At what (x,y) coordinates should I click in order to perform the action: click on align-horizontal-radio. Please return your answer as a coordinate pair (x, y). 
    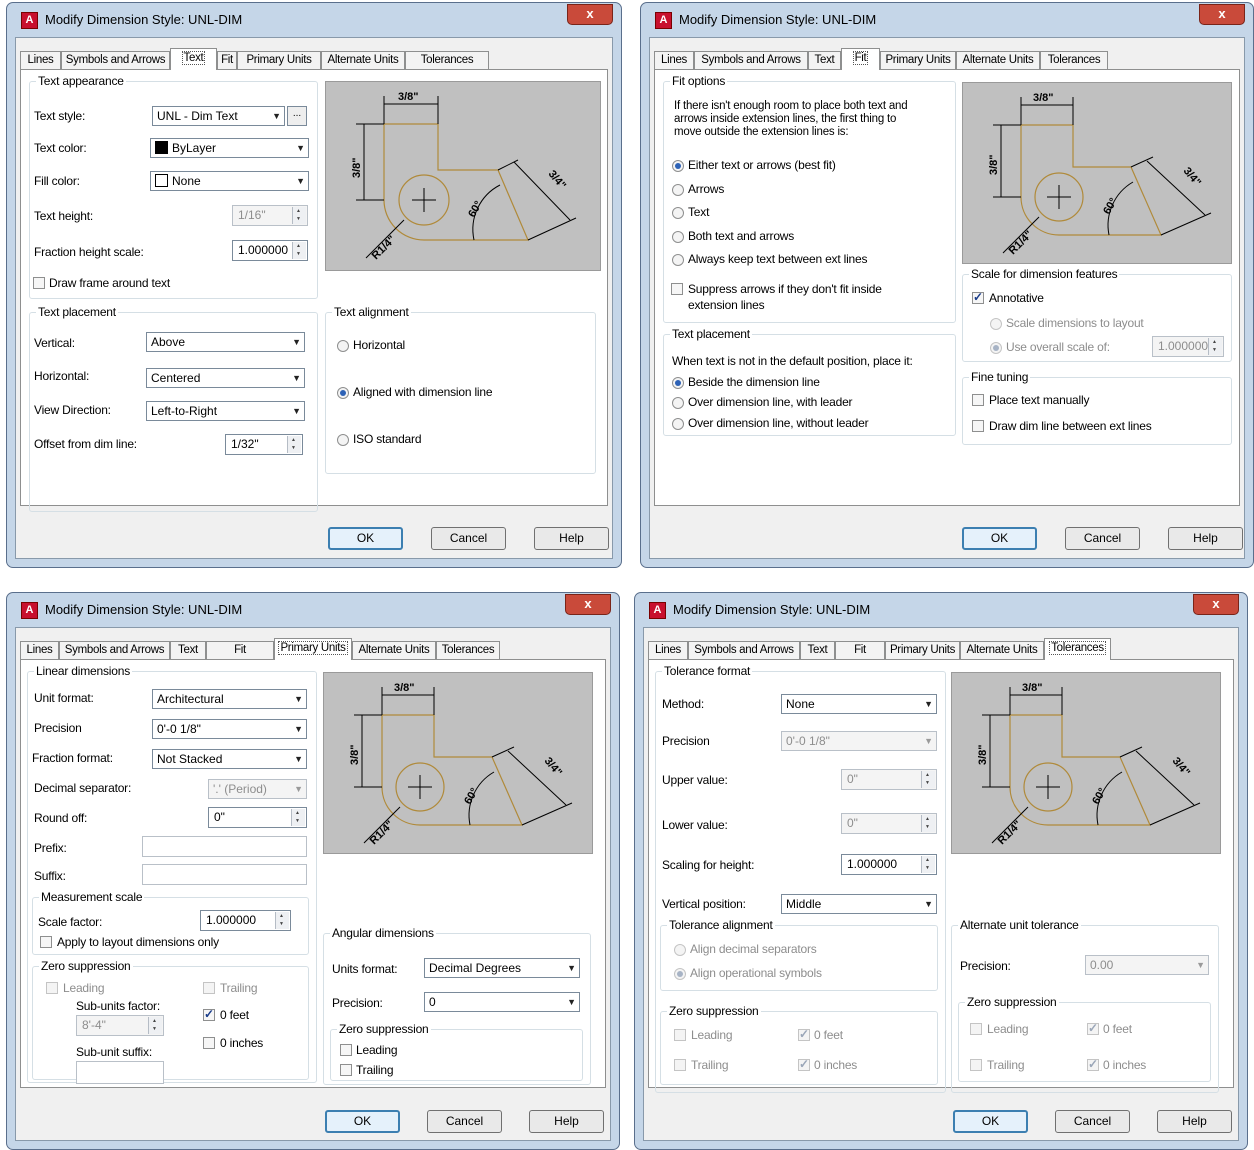
    Looking at the image, I should click on (343, 346).